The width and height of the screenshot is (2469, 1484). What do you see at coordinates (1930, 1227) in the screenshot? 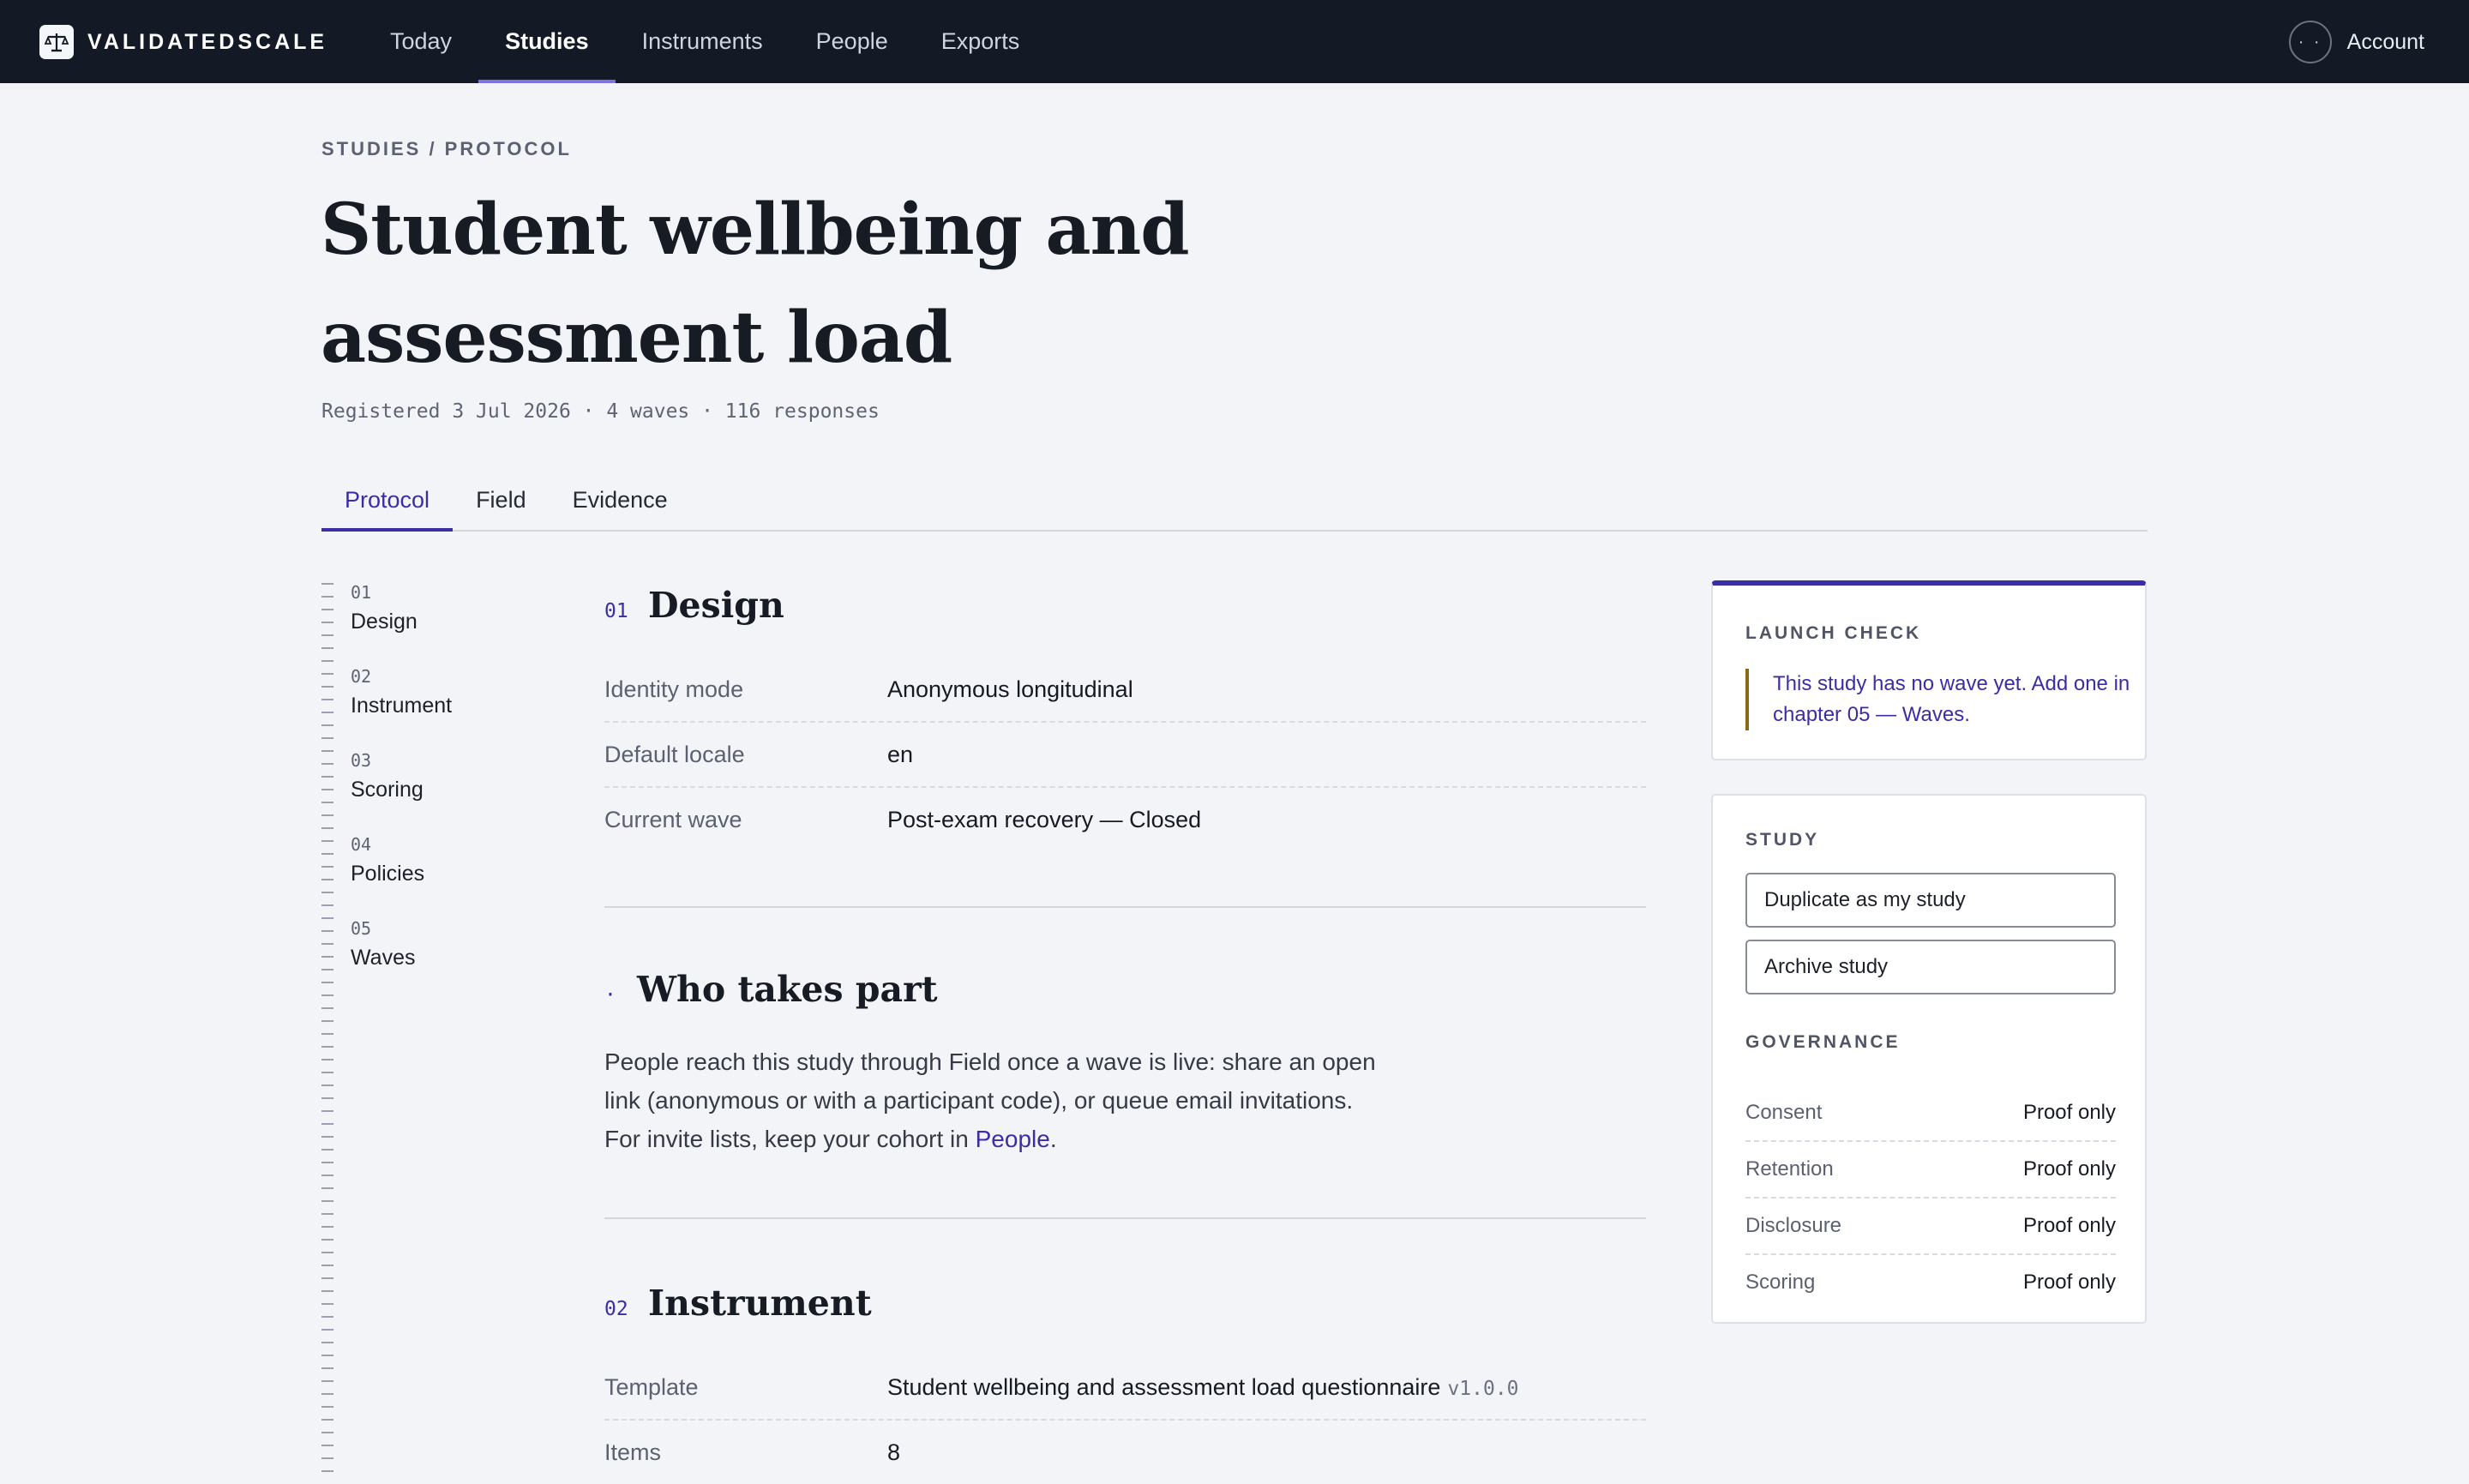
I see `governance-row: Disclosure Proof only` at bounding box center [1930, 1227].